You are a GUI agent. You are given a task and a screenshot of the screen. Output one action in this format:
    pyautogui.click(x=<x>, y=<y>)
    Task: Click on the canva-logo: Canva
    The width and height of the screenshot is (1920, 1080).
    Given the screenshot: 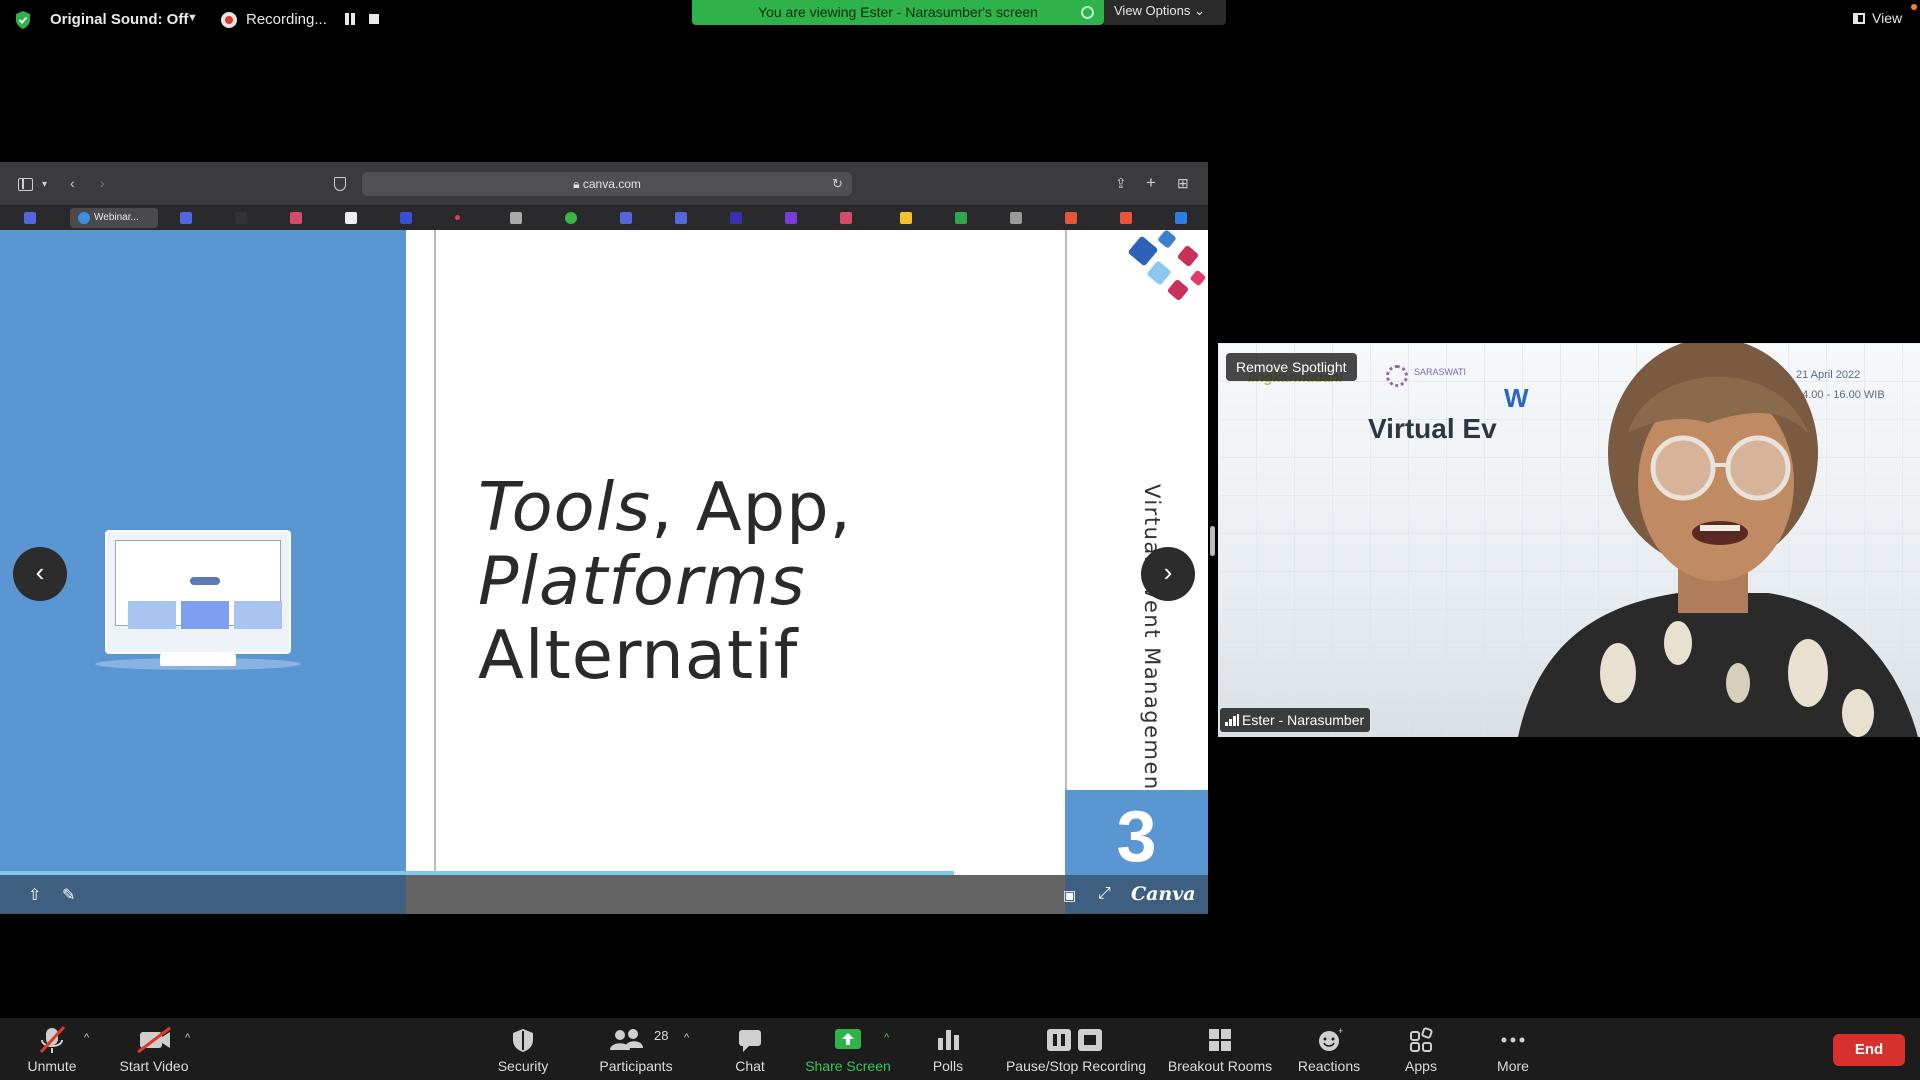 What is the action you would take?
    pyautogui.click(x=1163, y=894)
    